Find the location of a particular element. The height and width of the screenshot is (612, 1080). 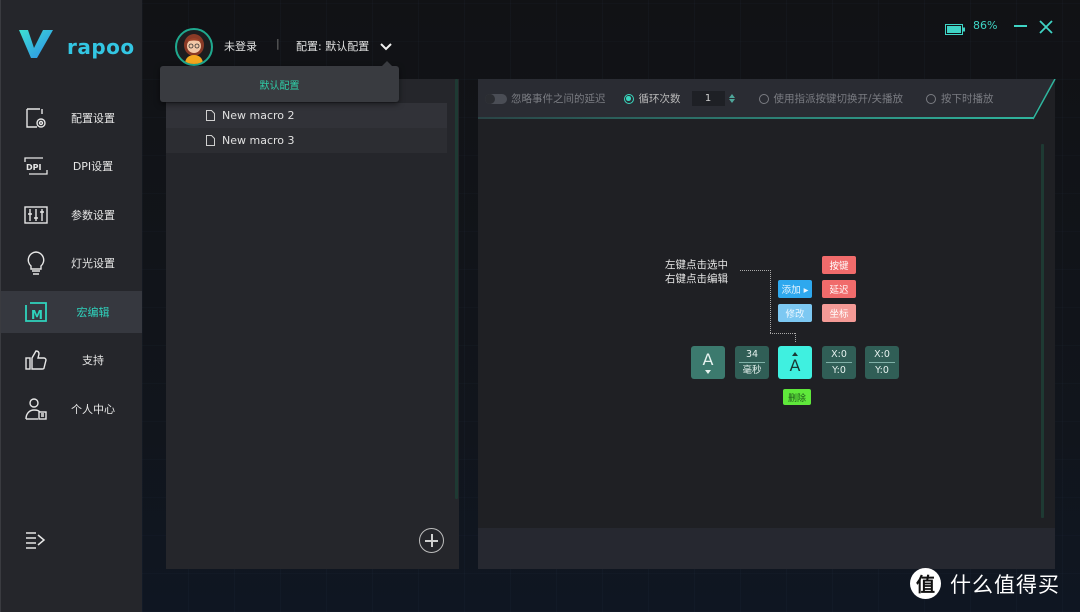

ignore-delay-toggle is located at coordinates (496, 98).